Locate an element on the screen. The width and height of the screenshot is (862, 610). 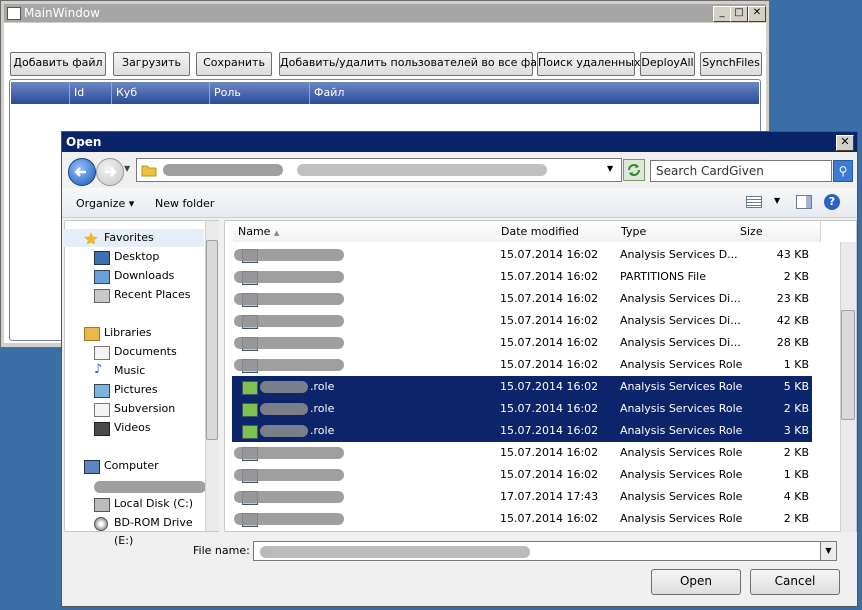
desktop-icon is located at coordinates (102, 258).